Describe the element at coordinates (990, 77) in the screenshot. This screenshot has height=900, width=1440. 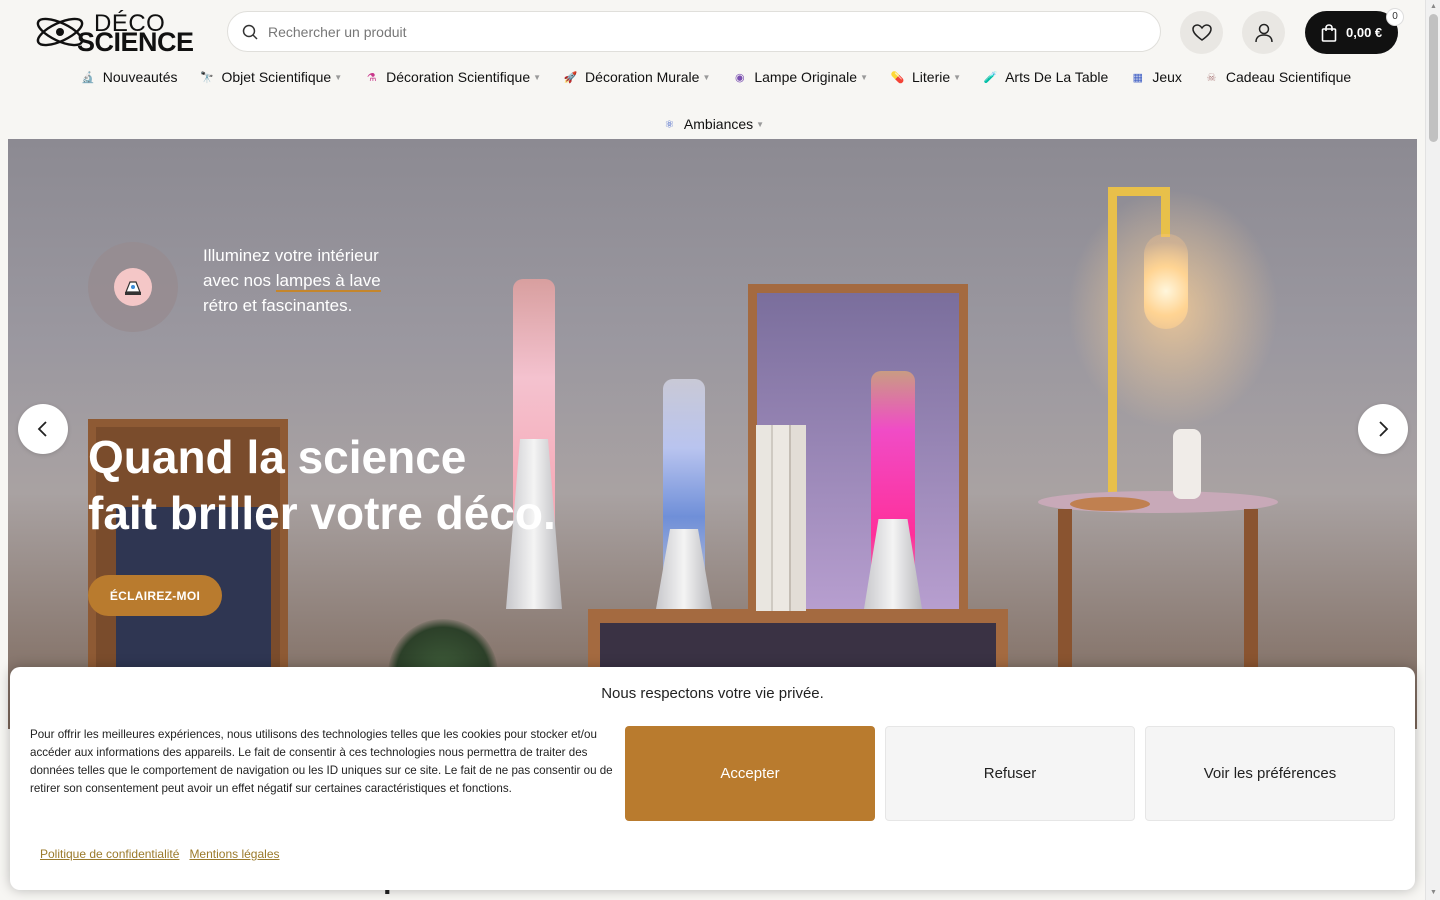
I see `test-tube-icon: 🧪` at that location.